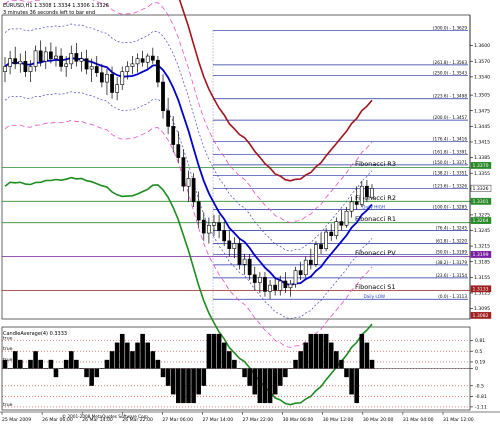 This screenshot has height=434, width=500. I want to click on fib-level-label: (23.6) - 1.3154, so click(452, 275).